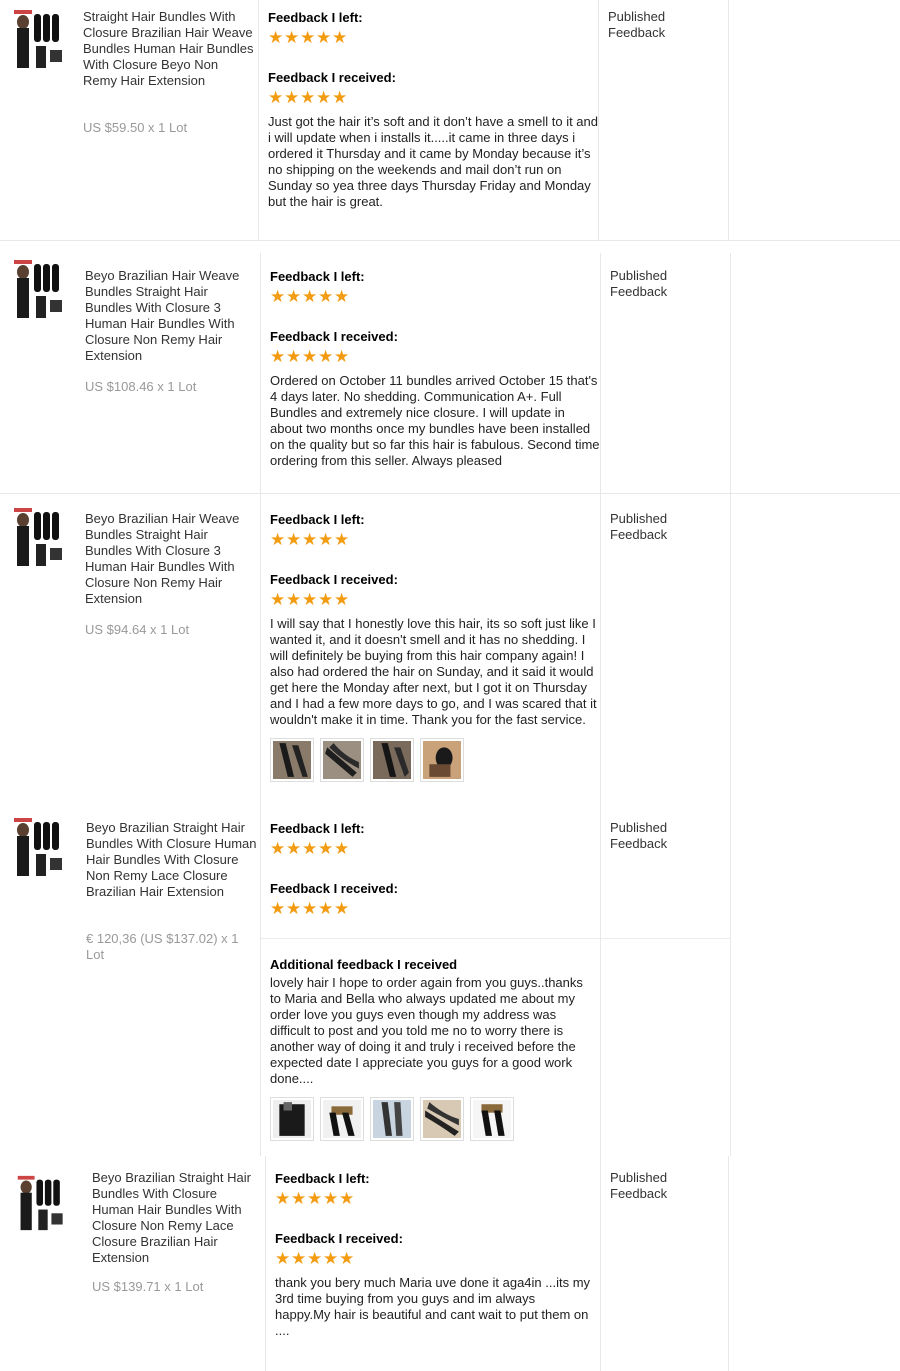 Image resolution: width=900 pixels, height=1371 pixels. What do you see at coordinates (148, 1286) in the screenshot?
I see `product-price: US $139.71 x 1 Lot` at bounding box center [148, 1286].